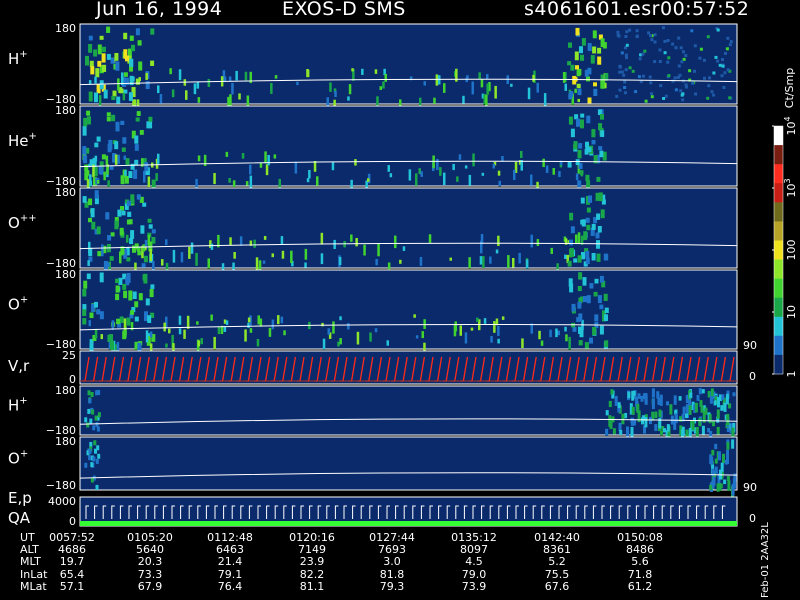  I want to click on panel-label: O+, so click(18, 304).